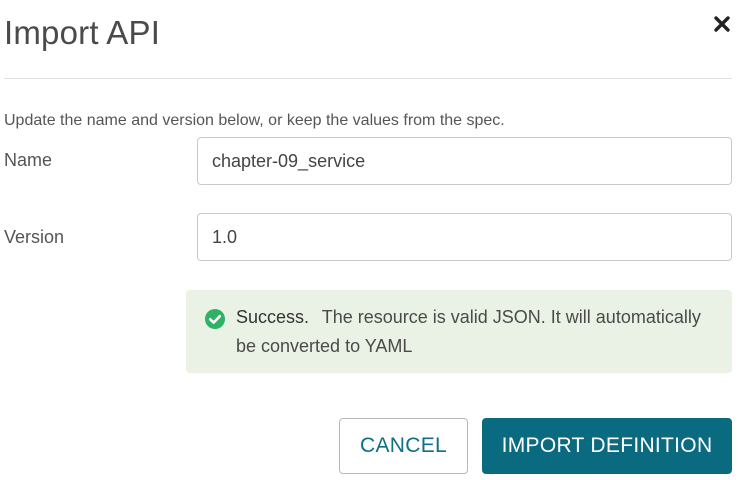 The image size is (746, 480). What do you see at coordinates (82, 32) in the screenshot?
I see `dialog-title: Import API` at bounding box center [82, 32].